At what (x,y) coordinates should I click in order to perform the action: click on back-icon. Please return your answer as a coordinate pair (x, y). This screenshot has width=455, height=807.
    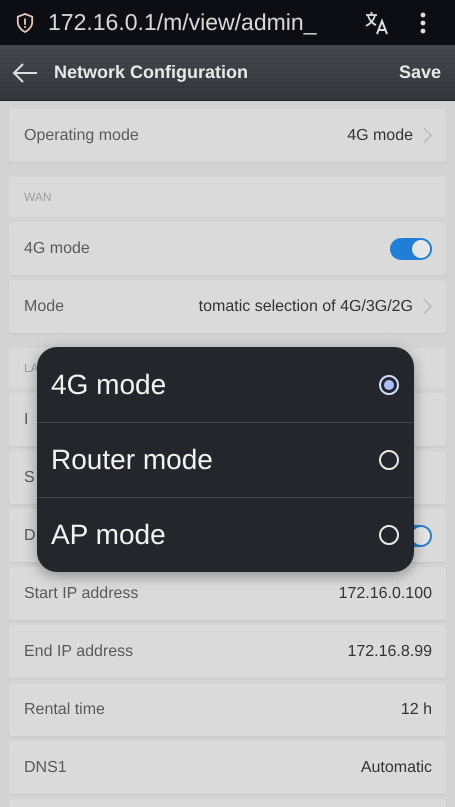
    Looking at the image, I should click on (25, 72).